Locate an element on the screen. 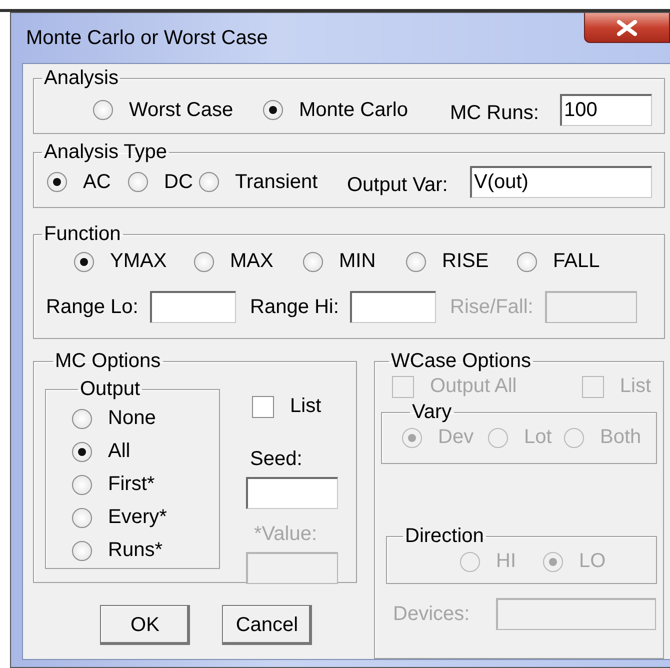  radio-button: MAX is located at coordinates (234, 261).